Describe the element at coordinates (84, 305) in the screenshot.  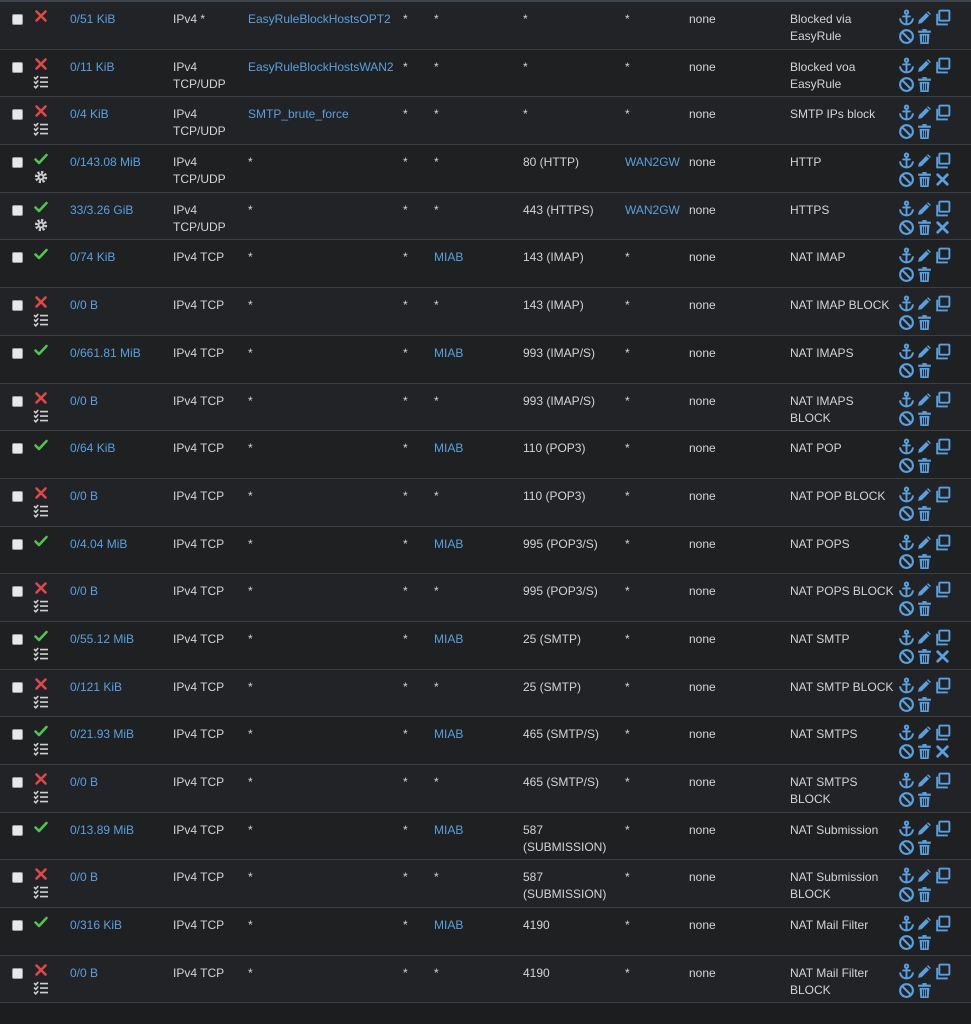
I see `states-link: 0/0 B` at that location.